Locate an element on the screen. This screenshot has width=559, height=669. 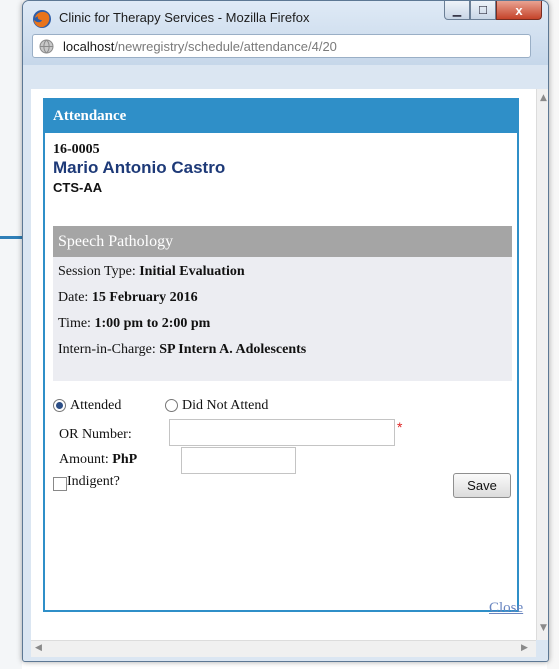
maximize-button: ☐ is located at coordinates (483, 10).